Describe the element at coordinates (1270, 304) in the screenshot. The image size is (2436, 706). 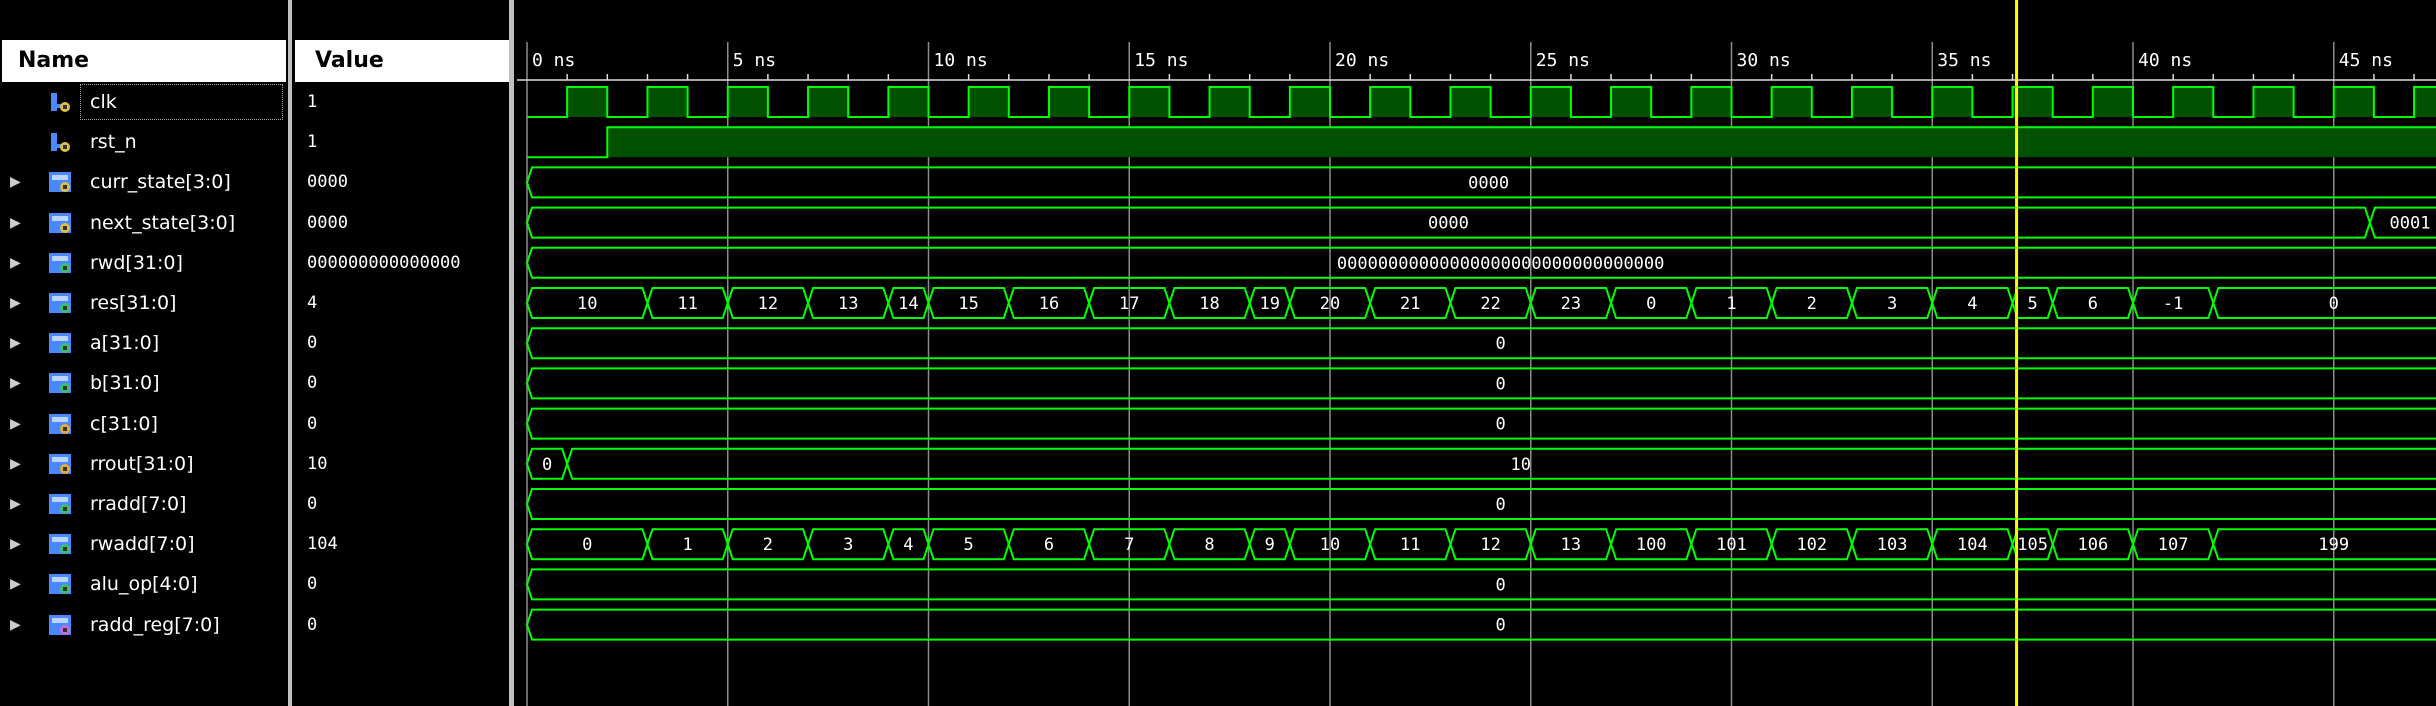
I see `bus-value-label: 19` at that location.